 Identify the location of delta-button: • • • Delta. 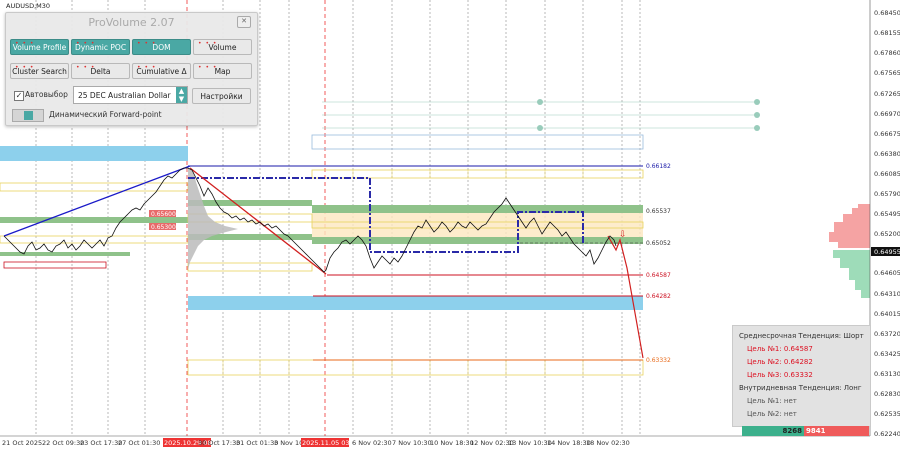
(100, 71).